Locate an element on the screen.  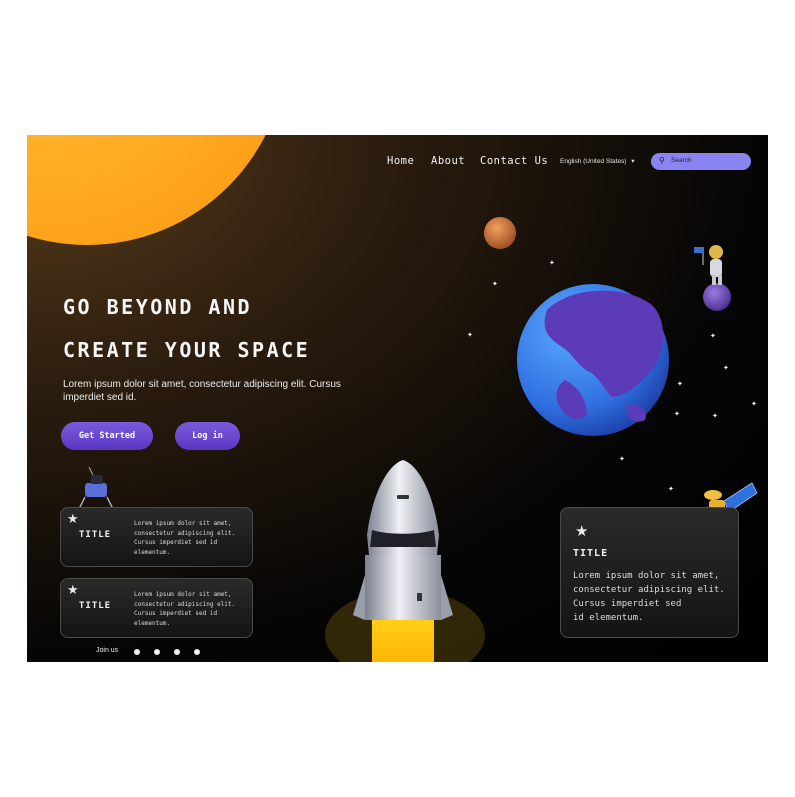
mars-planet is located at coordinates (500, 233).